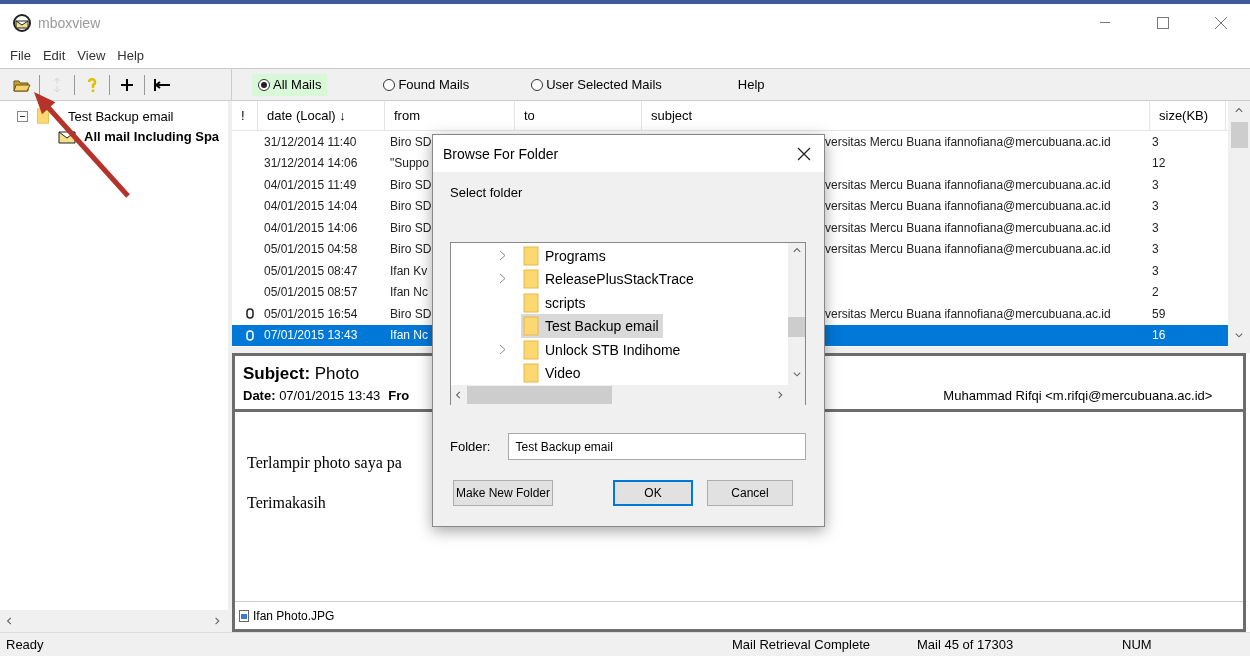 This screenshot has width=1250, height=656. What do you see at coordinates (311, 206) in the screenshot?
I see `date-cell-text: 04/01/2015 14:04` at bounding box center [311, 206].